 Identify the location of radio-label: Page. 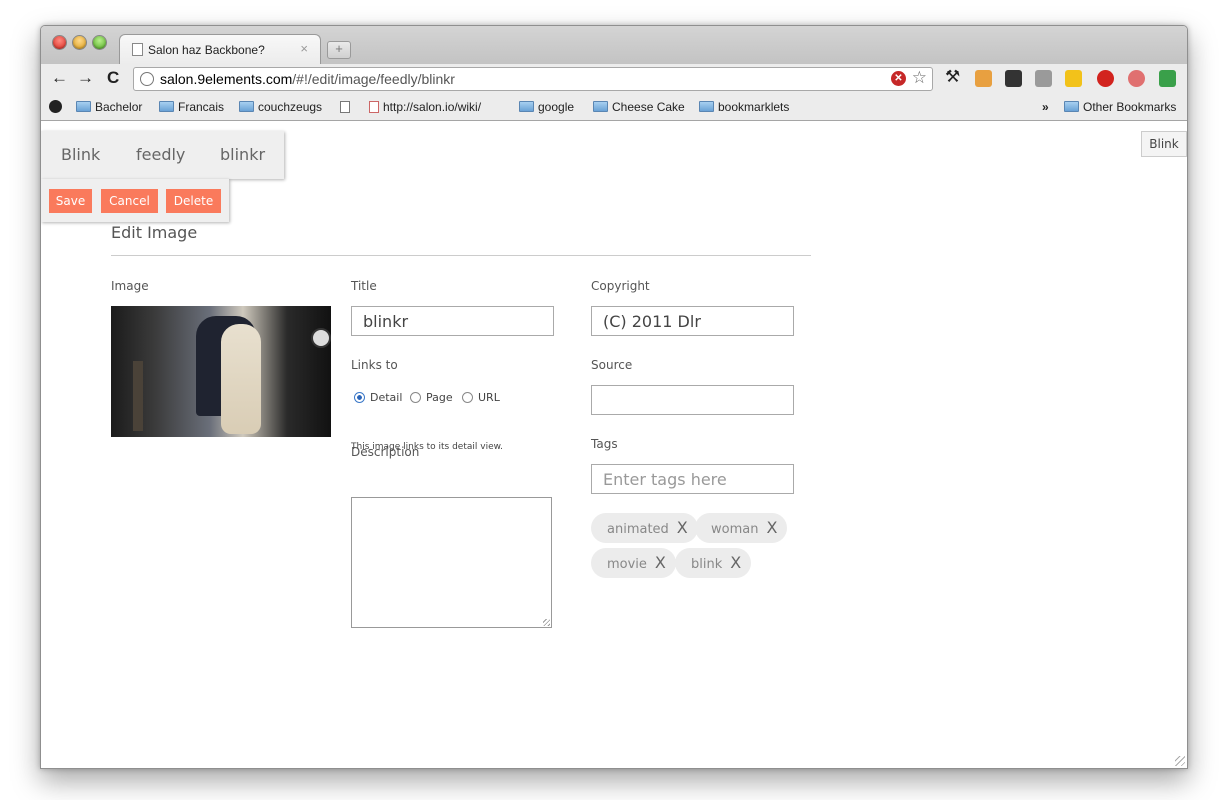
(439, 397).